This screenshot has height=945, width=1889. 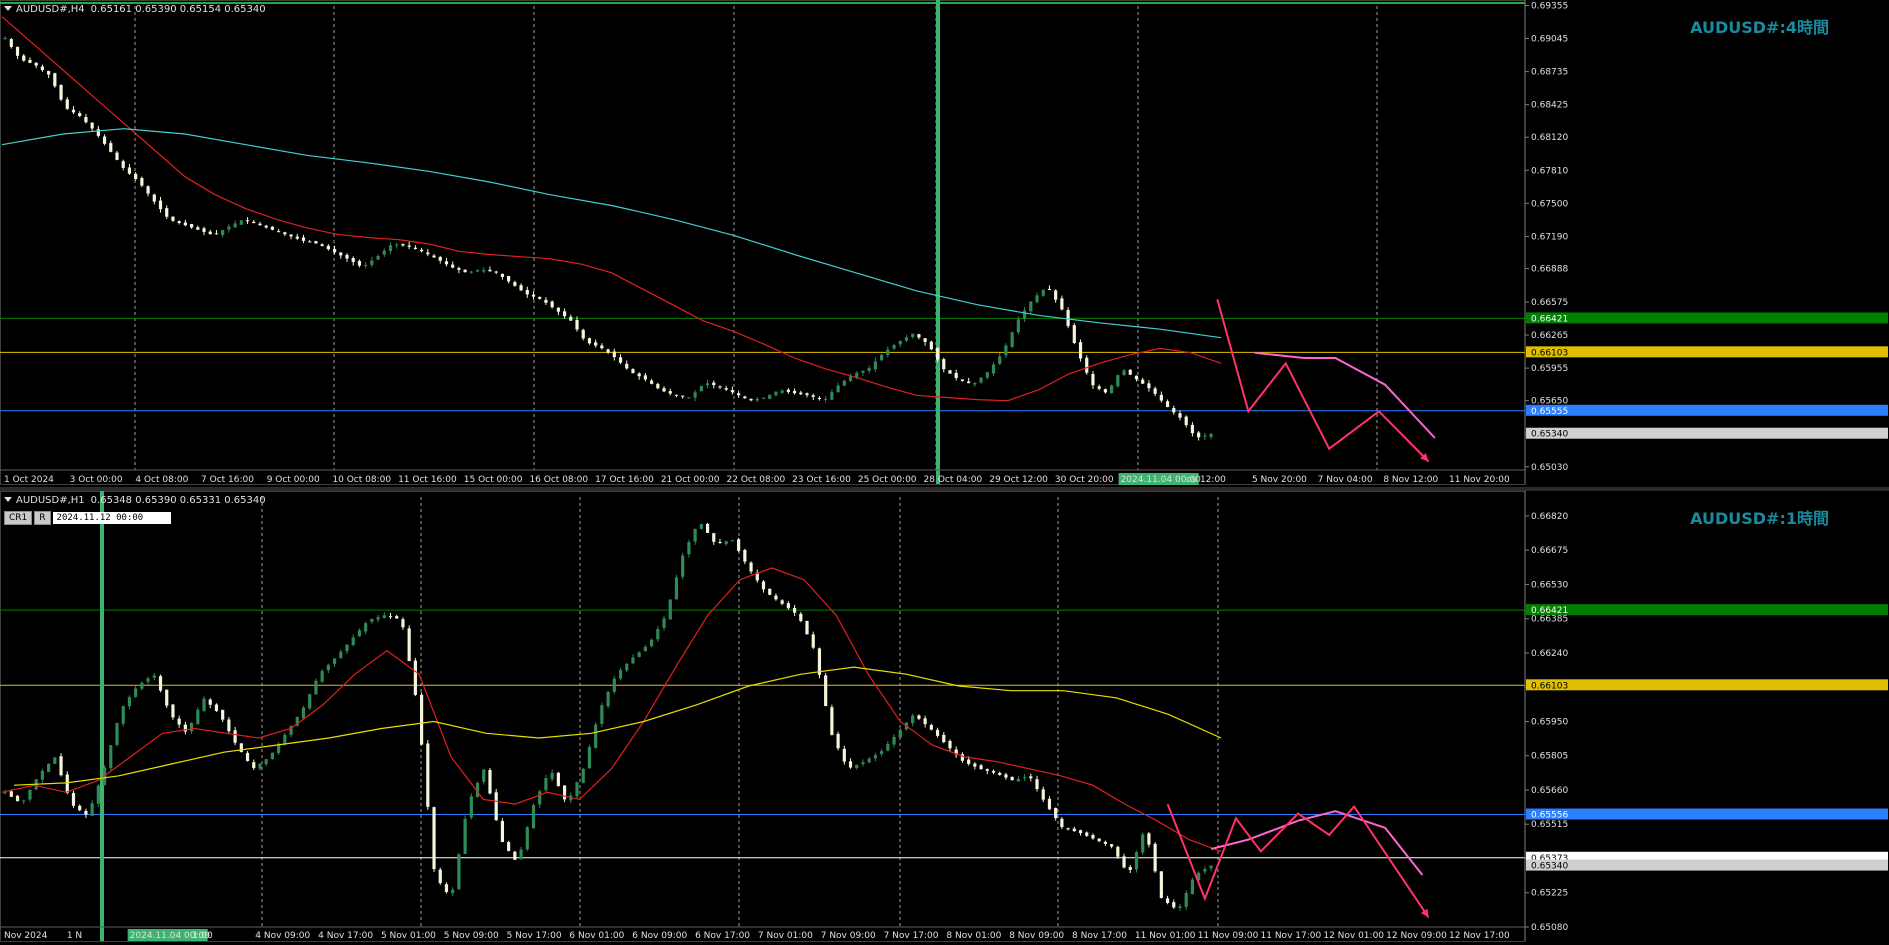 What do you see at coordinates (111, 518) in the screenshot?
I see `date-input: 2024.11.12 00:00` at bounding box center [111, 518].